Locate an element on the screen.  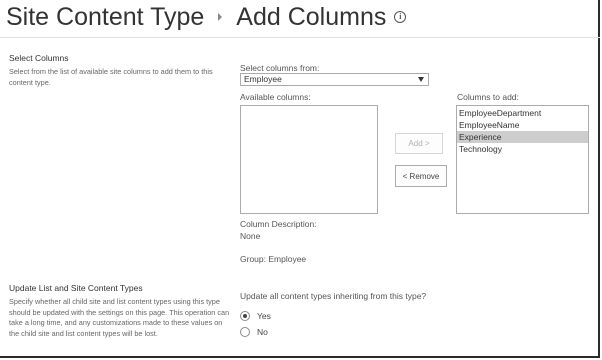
breadcrumb-site-content-type: Site Content Type is located at coordinates (105, 17).